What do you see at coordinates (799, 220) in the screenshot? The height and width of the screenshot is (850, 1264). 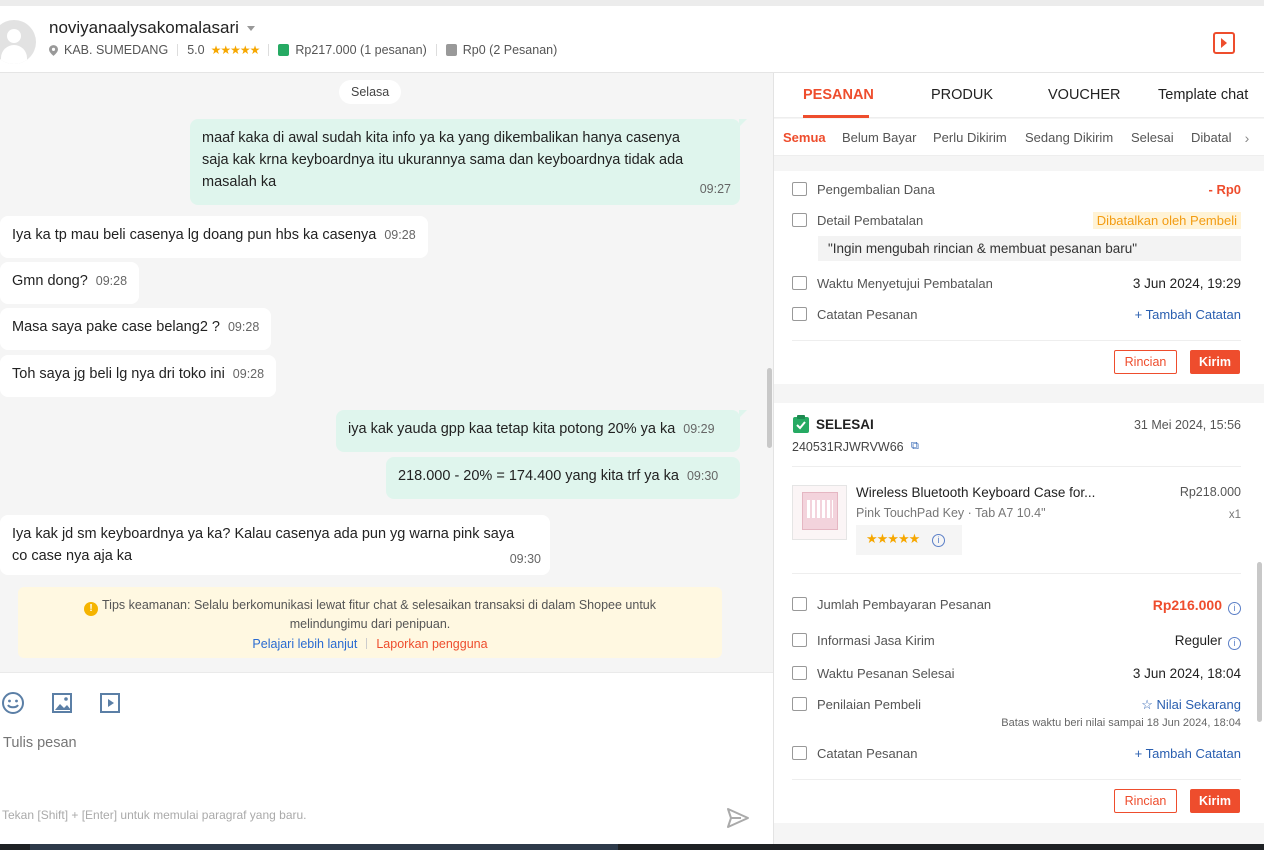 I see `document-cancel-icon` at bounding box center [799, 220].